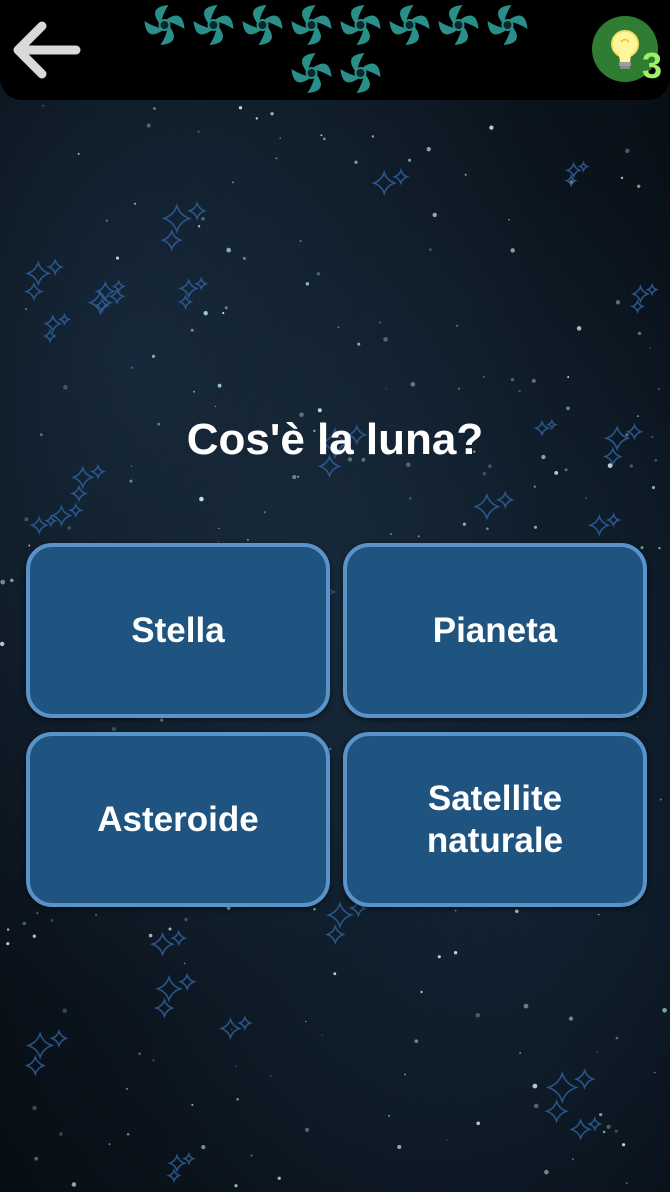 This screenshot has width=670, height=1192. What do you see at coordinates (46, 50) in the screenshot?
I see `back-button` at bounding box center [46, 50].